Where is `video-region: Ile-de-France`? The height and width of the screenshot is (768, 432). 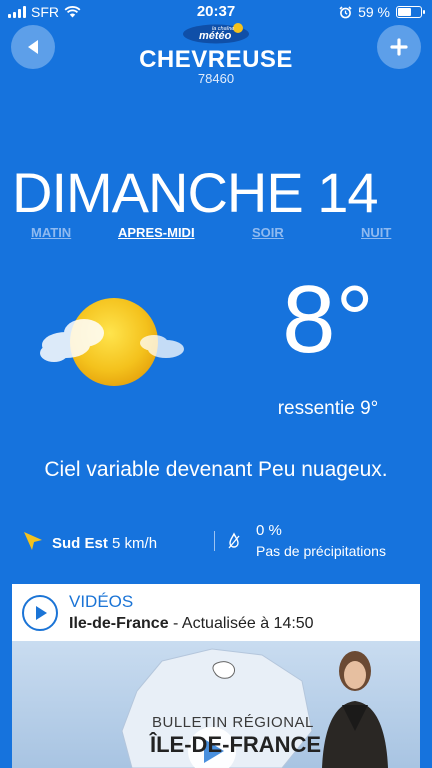 video-region: Ile-de-France is located at coordinates (119, 623).